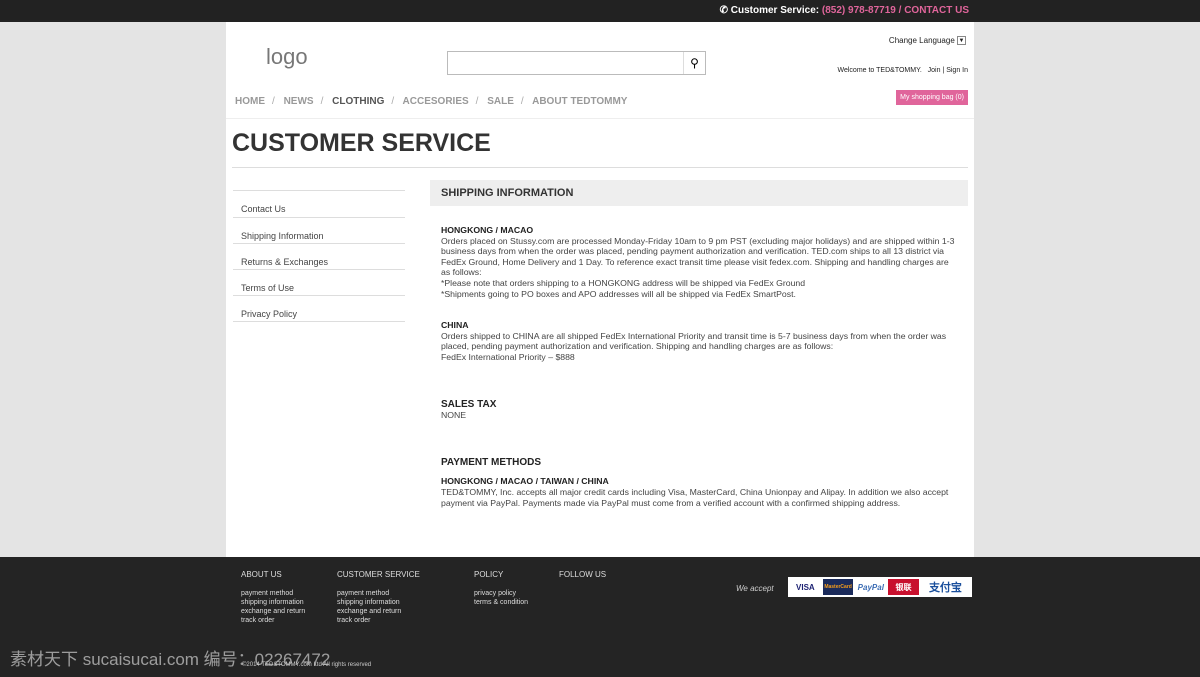  What do you see at coordinates (957, 70) in the screenshot?
I see `sign-in-link: Sign In` at bounding box center [957, 70].